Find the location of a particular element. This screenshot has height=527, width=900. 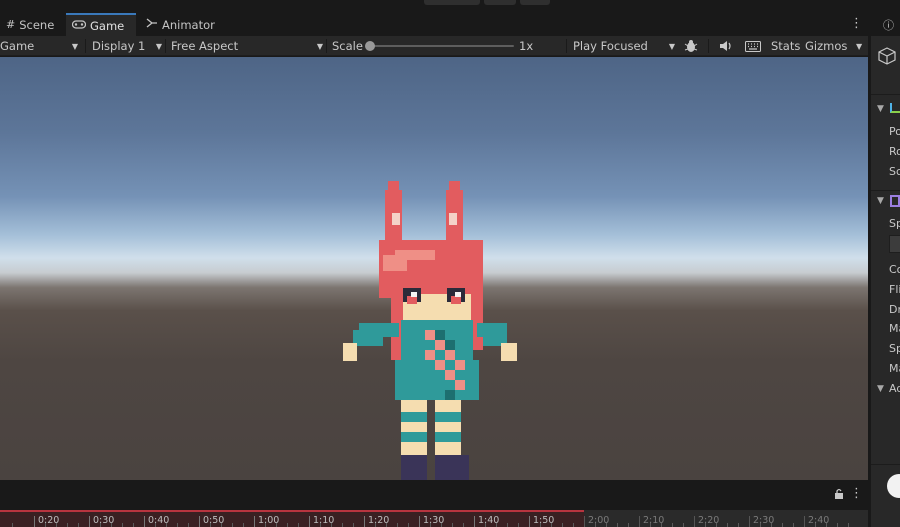

play-mode-dropdown: Play Focused ▼ is located at coordinates (624, 46).